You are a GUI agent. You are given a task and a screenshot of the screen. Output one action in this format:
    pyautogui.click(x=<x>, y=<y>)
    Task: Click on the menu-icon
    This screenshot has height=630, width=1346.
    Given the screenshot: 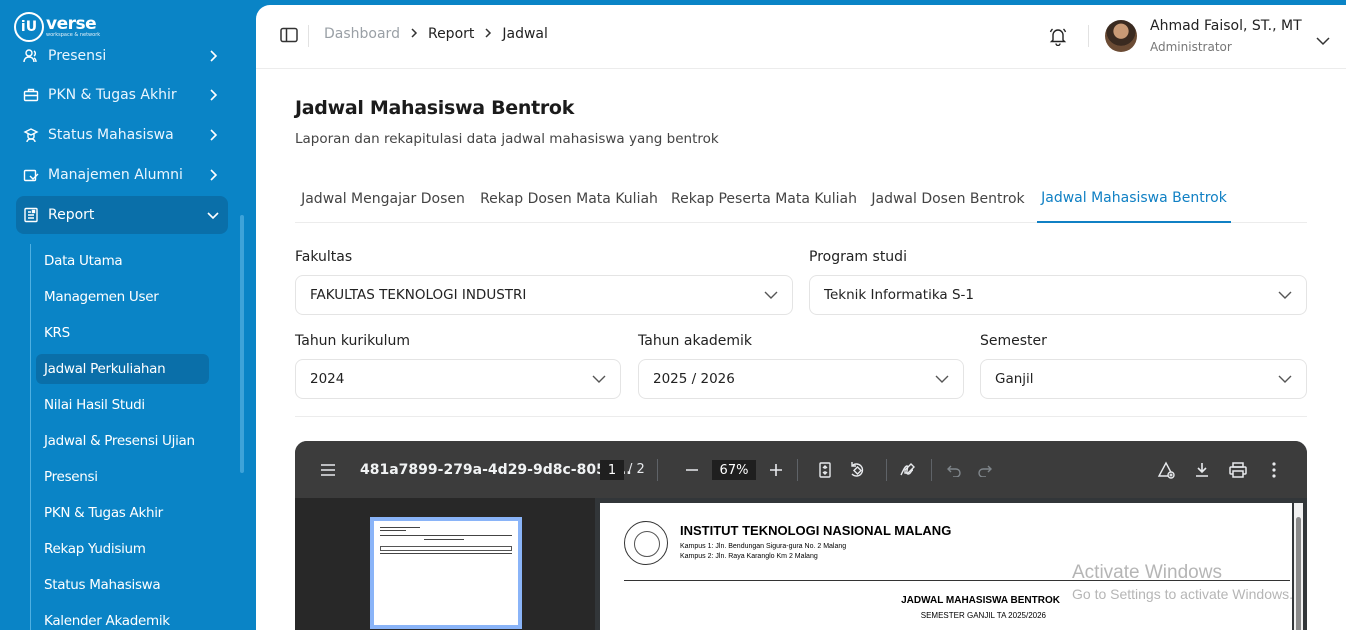 What is the action you would take?
    pyautogui.click(x=328, y=470)
    